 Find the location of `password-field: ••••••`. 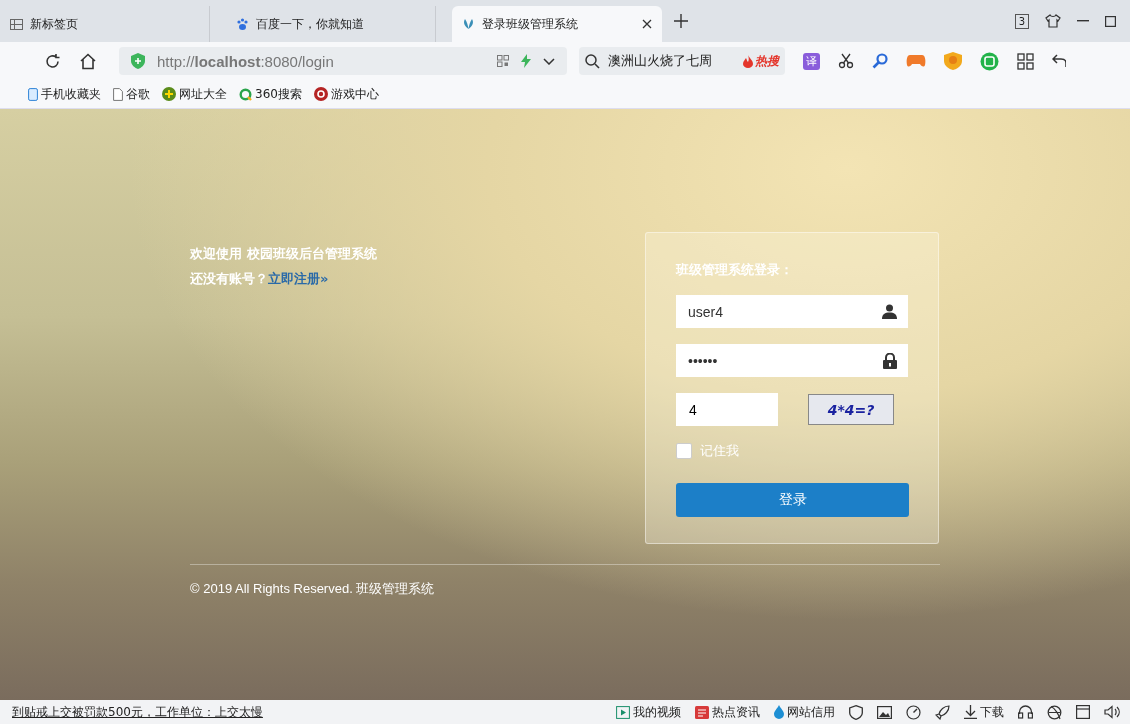

password-field: •••••• is located at coordinates (792, 360).